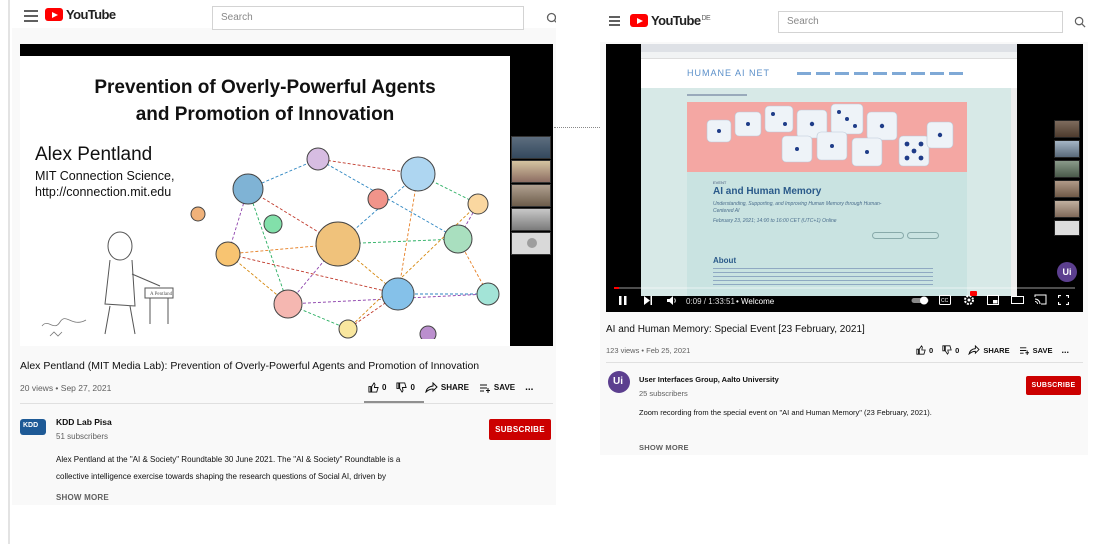 The height and width of the screenshot is (544, 1108). I want to click on share-icon, so click(974, 350).